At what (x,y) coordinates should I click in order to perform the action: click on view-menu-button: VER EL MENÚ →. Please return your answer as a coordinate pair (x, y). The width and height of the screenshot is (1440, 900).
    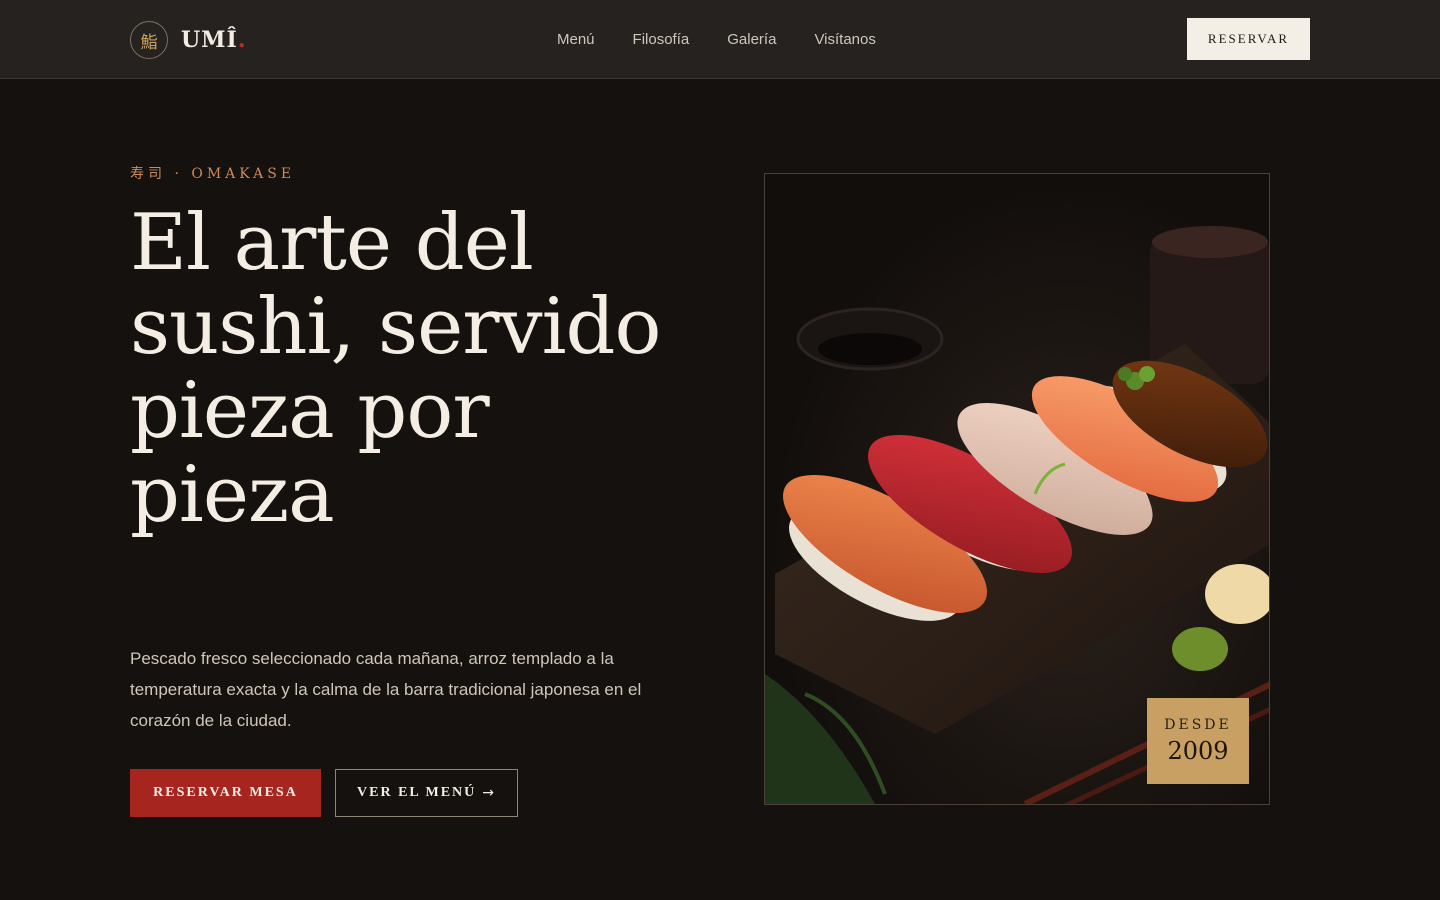
    Looking at the image, I should click on (426, 793).